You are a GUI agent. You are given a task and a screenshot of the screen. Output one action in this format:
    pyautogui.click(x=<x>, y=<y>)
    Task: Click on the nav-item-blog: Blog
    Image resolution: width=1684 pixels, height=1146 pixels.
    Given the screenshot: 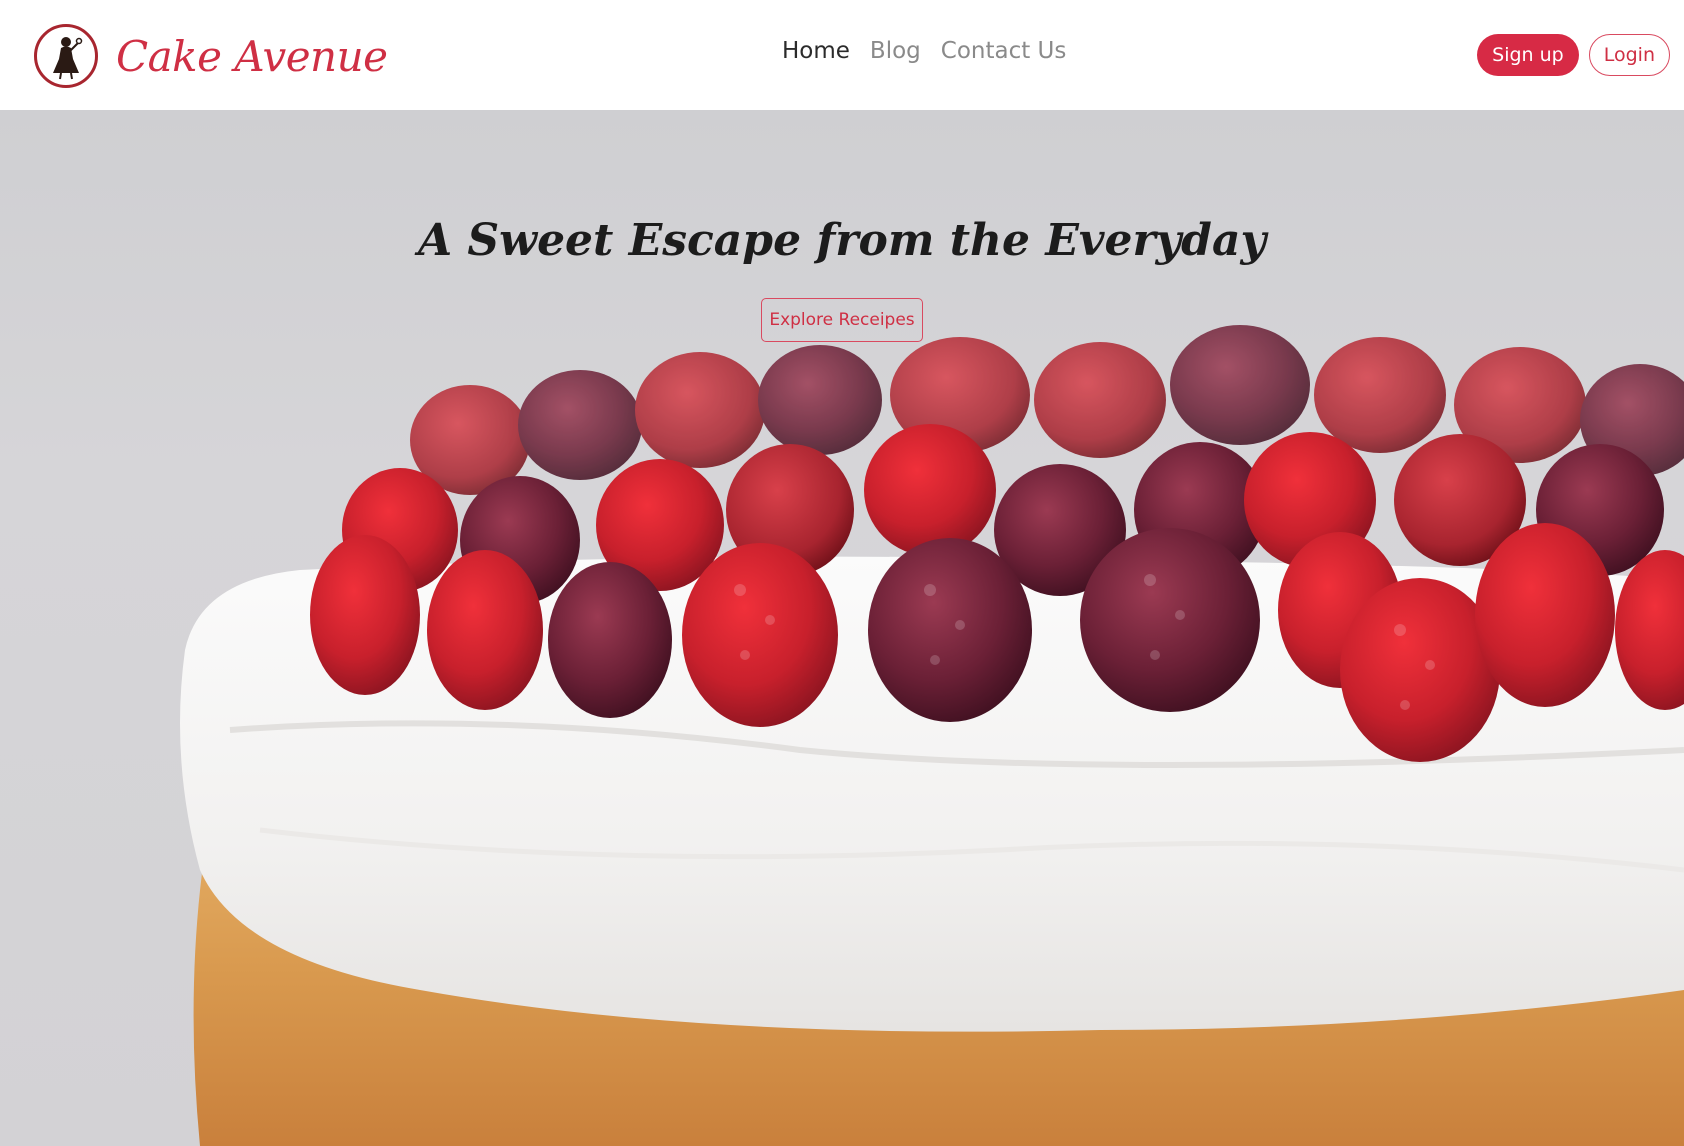 What is the action you would take?
    pyautogui.click(x=895, y=51)
    